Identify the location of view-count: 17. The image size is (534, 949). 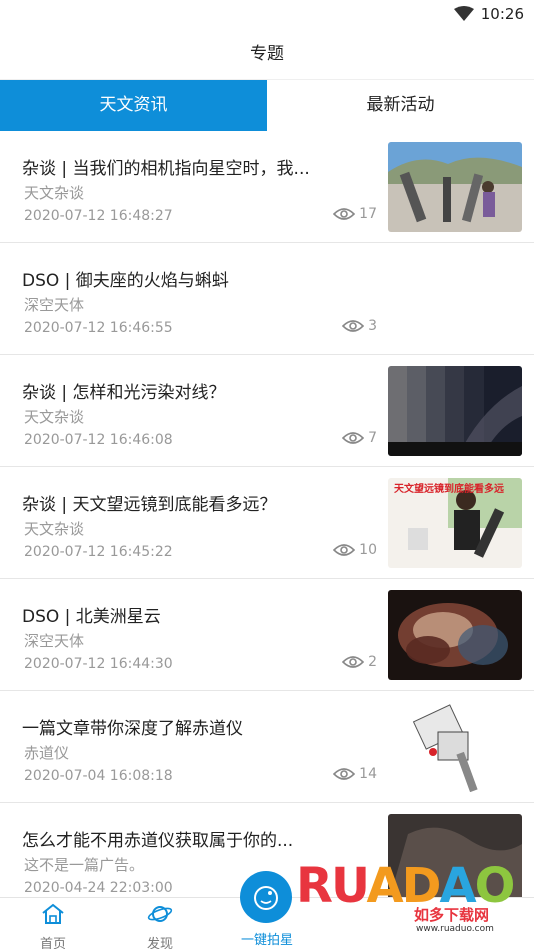
(355, 214).